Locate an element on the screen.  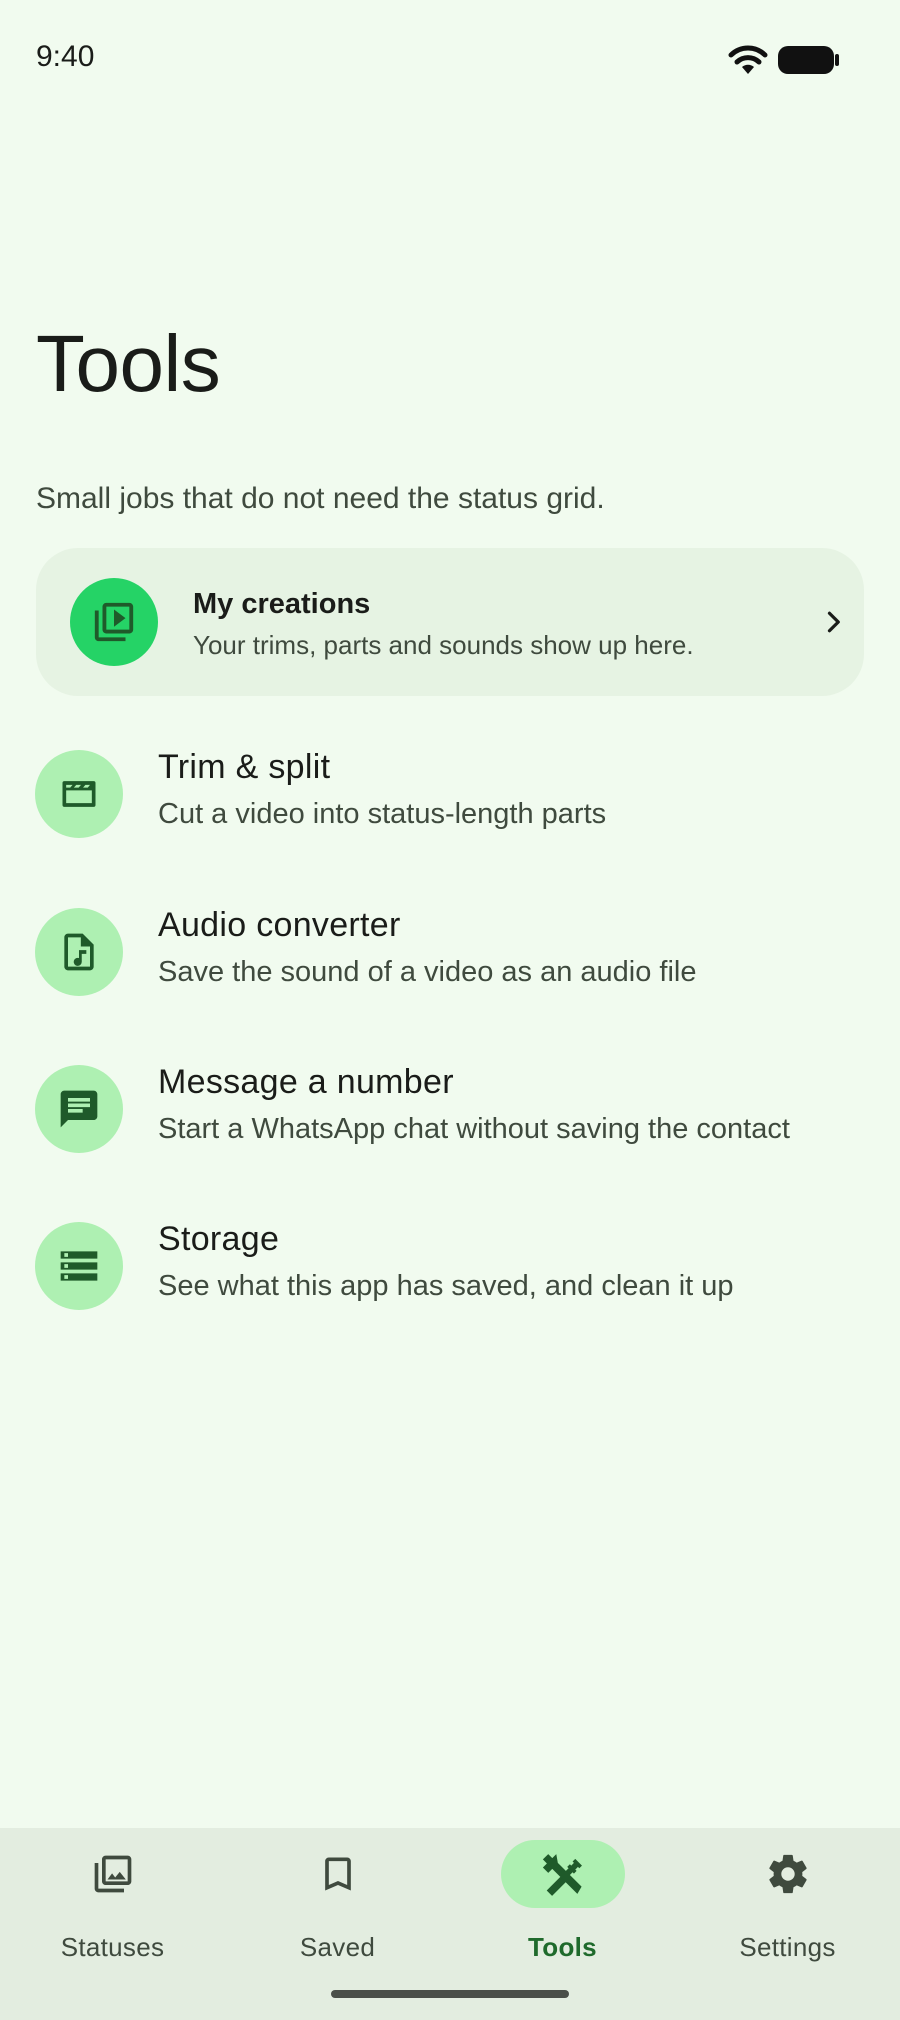
nav-label: Tools is located at coordinates (562, 1947).